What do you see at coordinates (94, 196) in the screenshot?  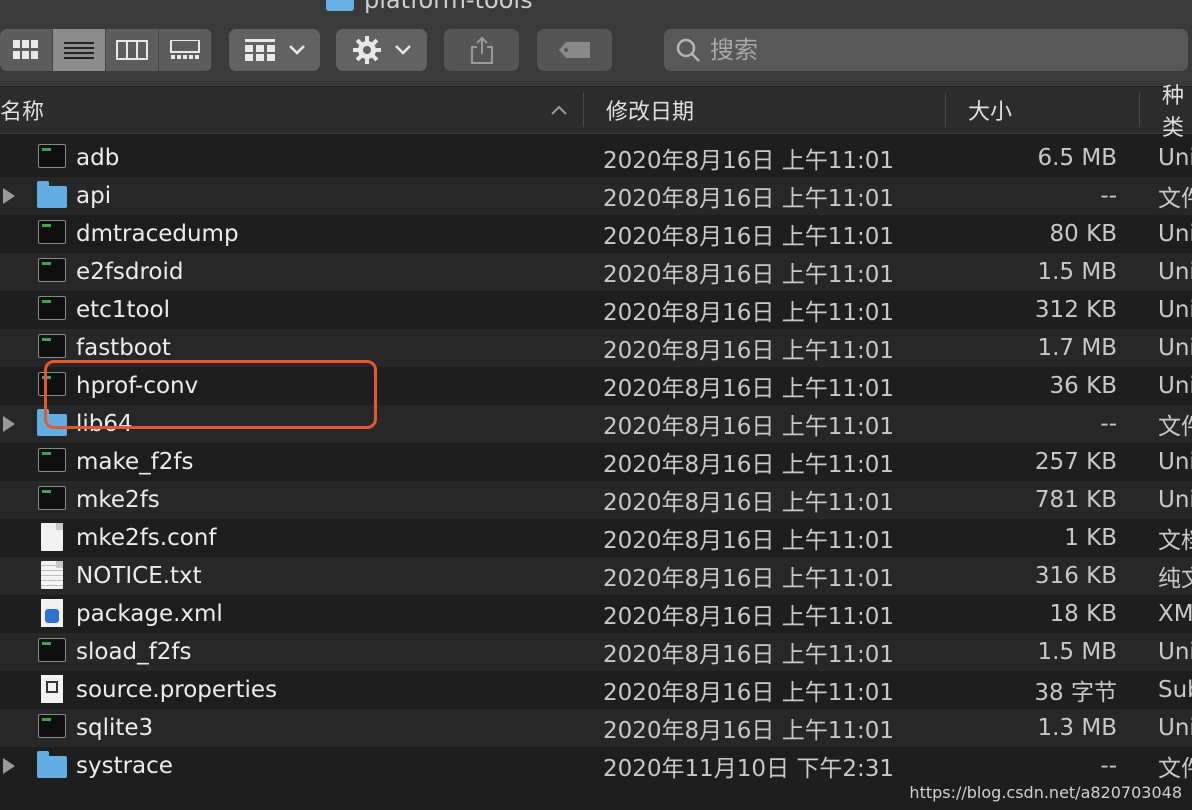 I see `file-name: api` at bounding box center [94, 196].